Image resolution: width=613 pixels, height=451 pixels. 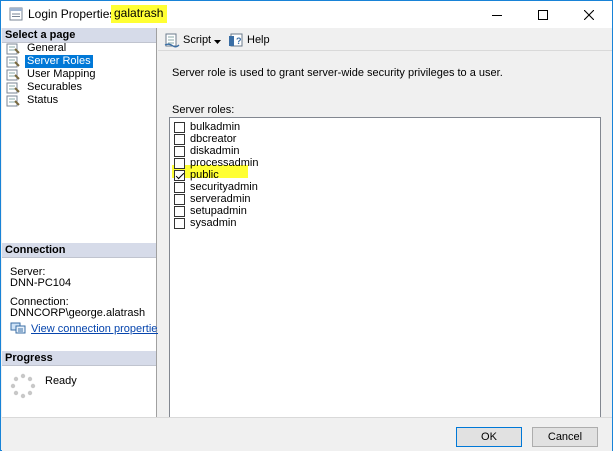 I want to click on page-item-label: Status, so click(x=43, y=100).